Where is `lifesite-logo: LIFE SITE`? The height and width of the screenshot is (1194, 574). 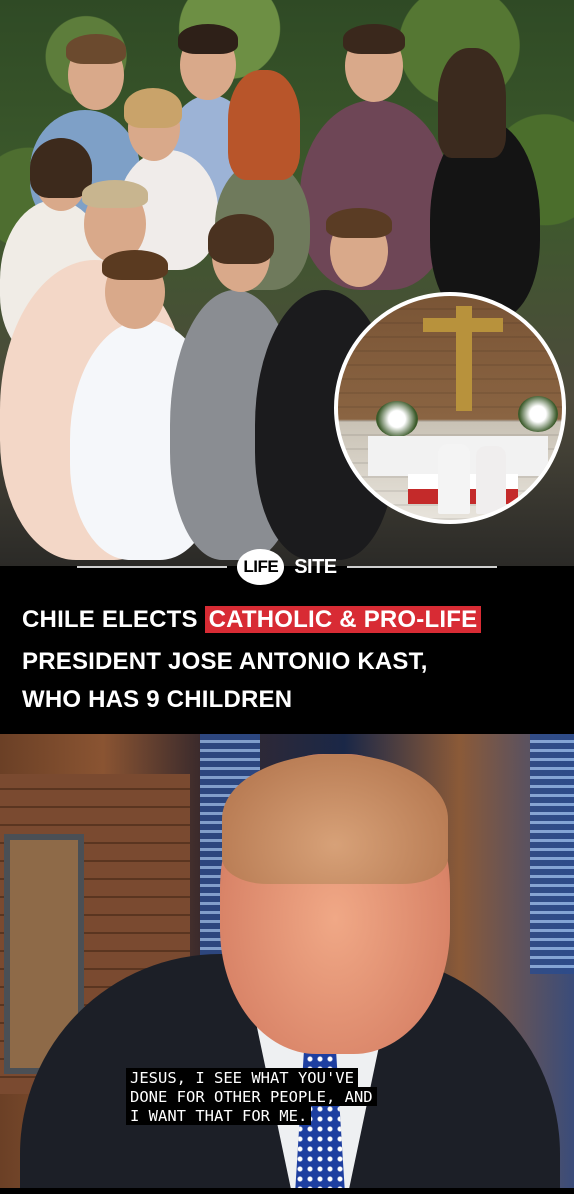 lifesite-logo: LIFE SITE is located at coordinates (287, 567).